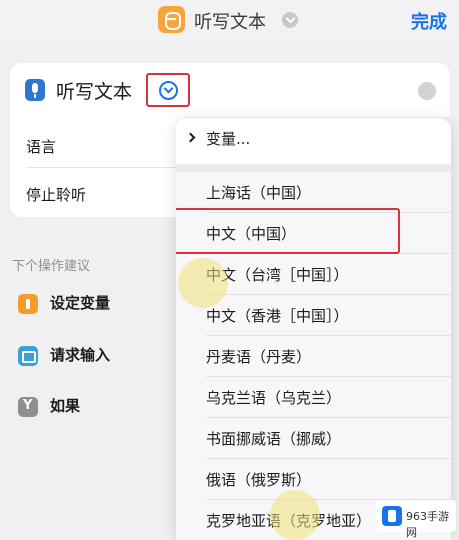 This screenshot has height=540, width=459. I want to click on stop-listening-parameter-label: 停止聆听, so click(56, 194).